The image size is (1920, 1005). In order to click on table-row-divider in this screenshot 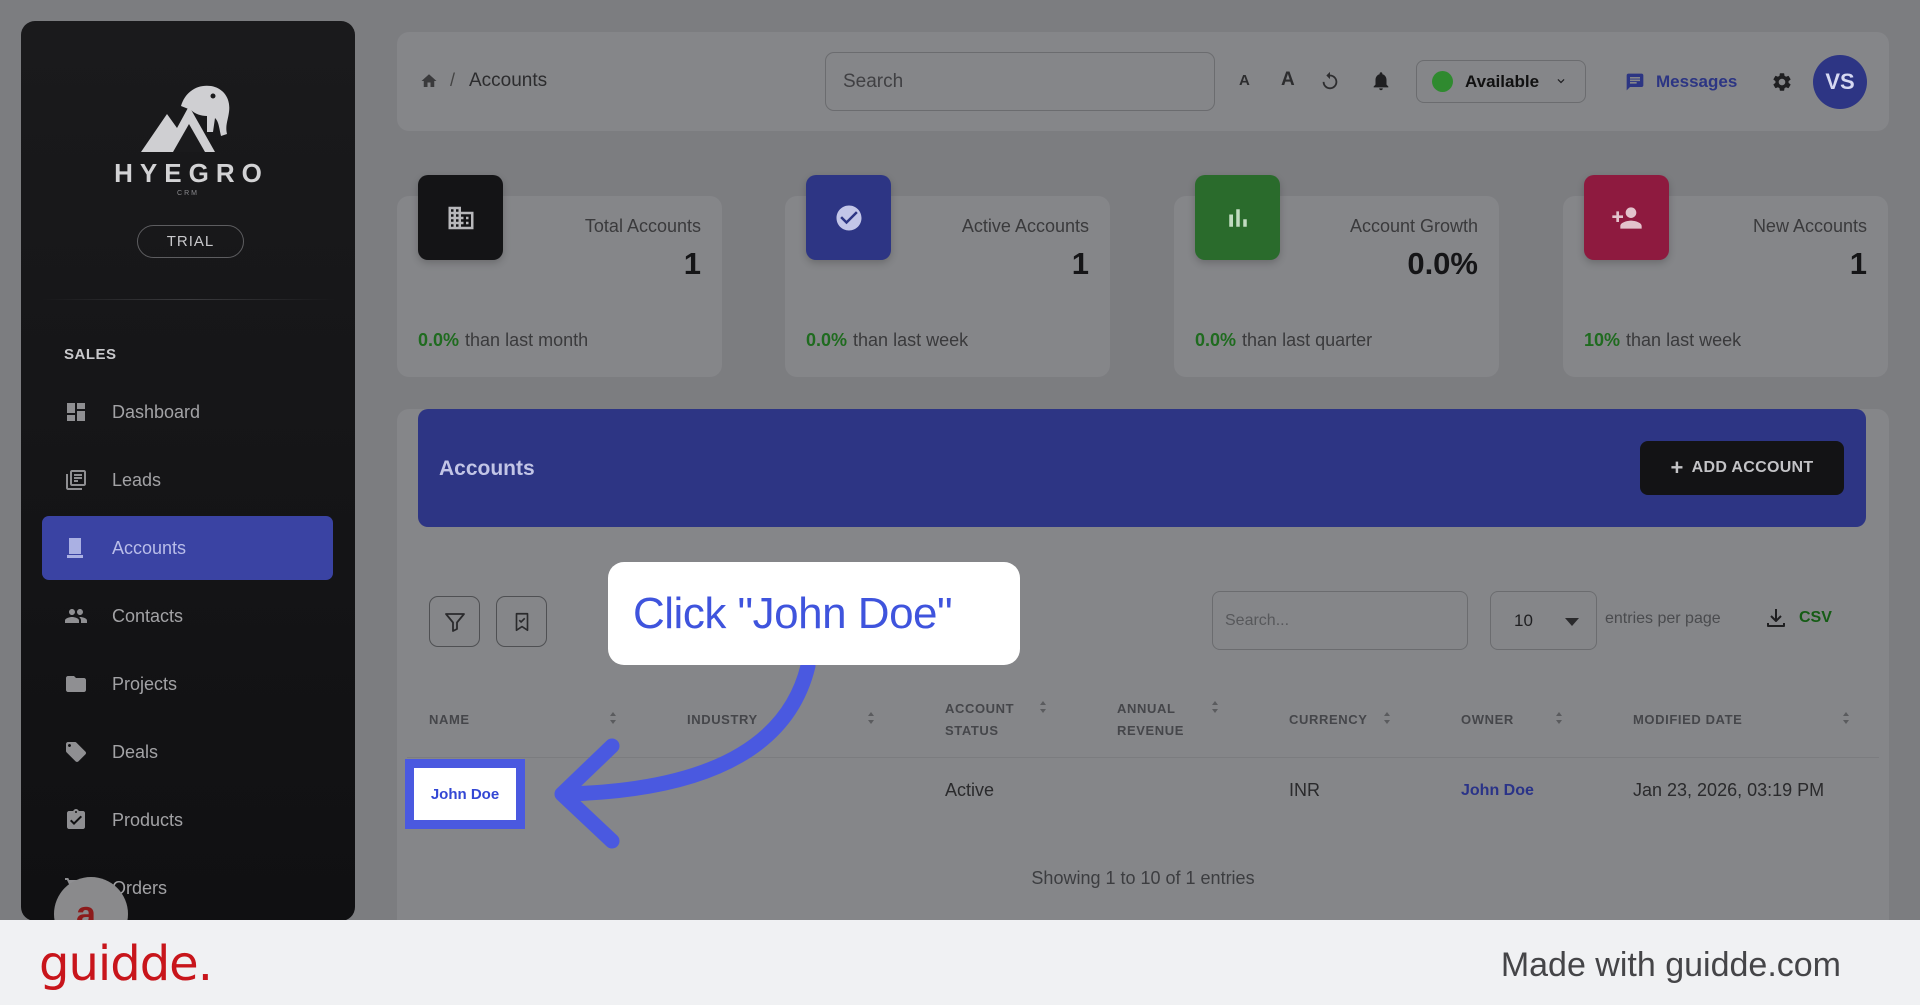, I will do `click(1143, 757)`.